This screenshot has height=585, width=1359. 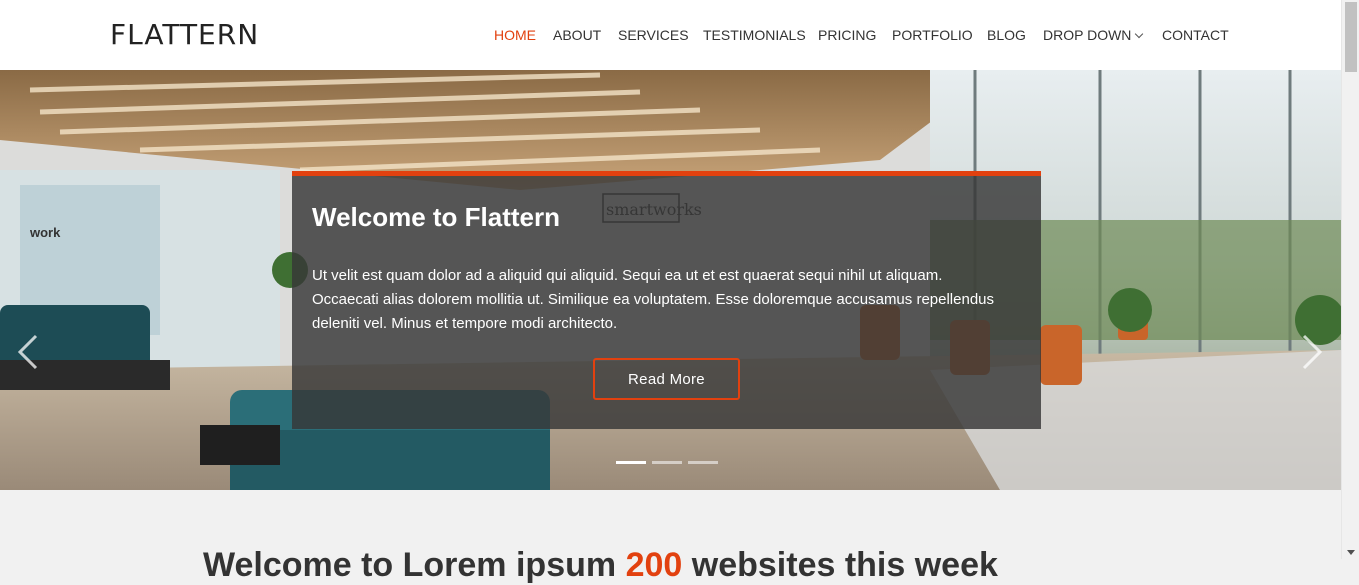 What do you see at coordinates (1195, 35) in the screenshot?
I see `nav-contact: CONTACT` at bounding box center [1195, 35].